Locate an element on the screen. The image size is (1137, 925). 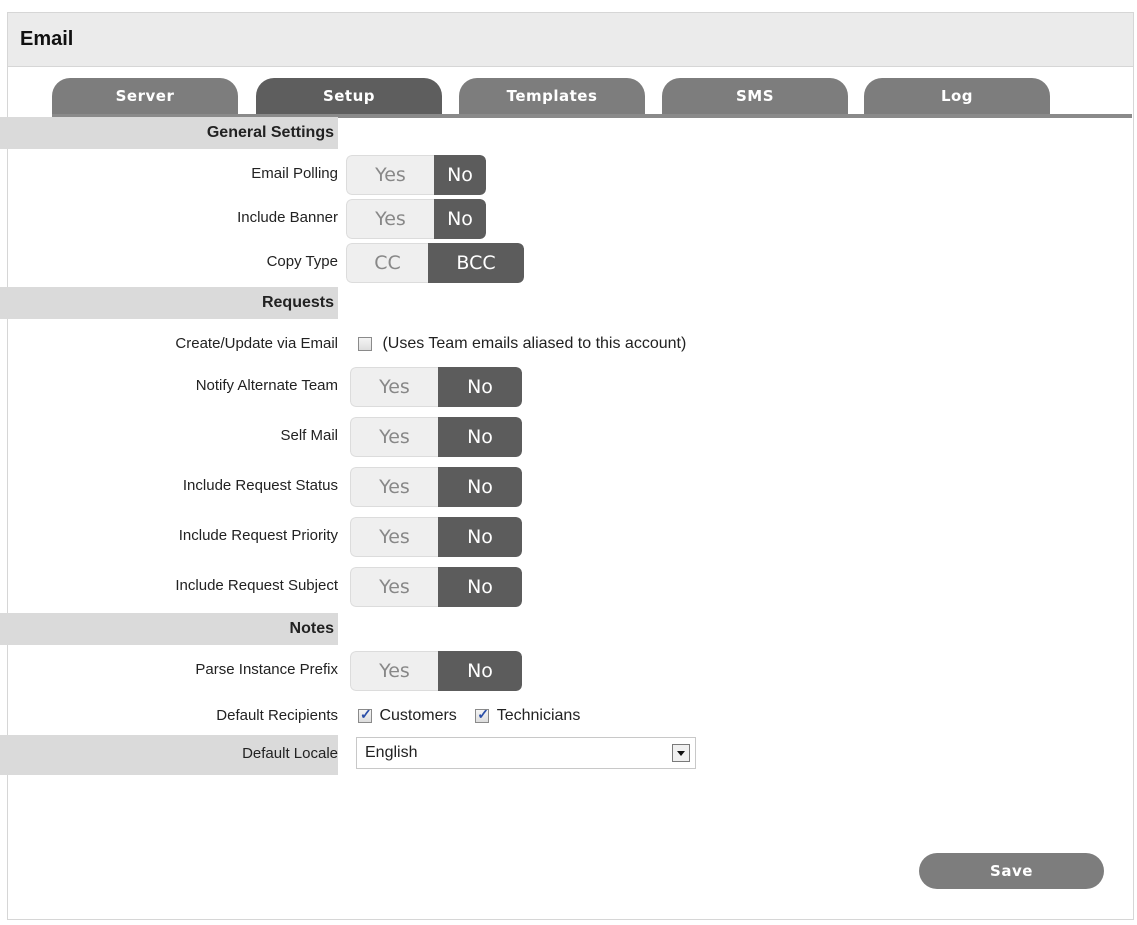
copy-type-toggle: CC BCC is located at coordinates (435, 263).